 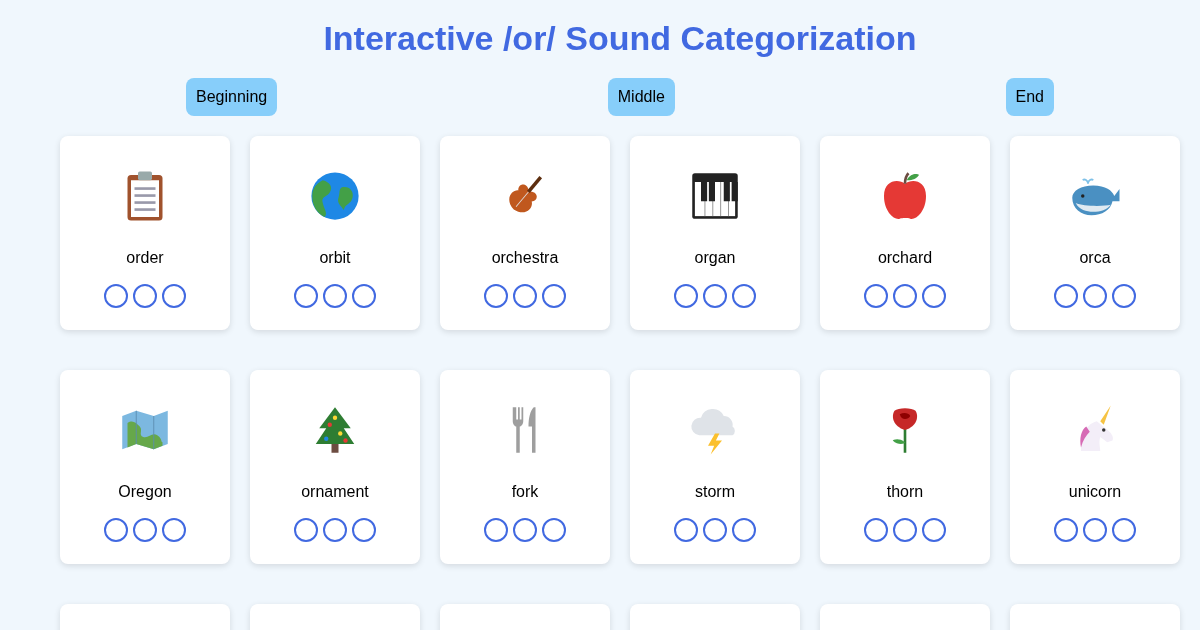 What do you see at coordinates (1095, 492) in the screenshot?
I see `word-label: unicorn` at bounding box center [1095, 492].